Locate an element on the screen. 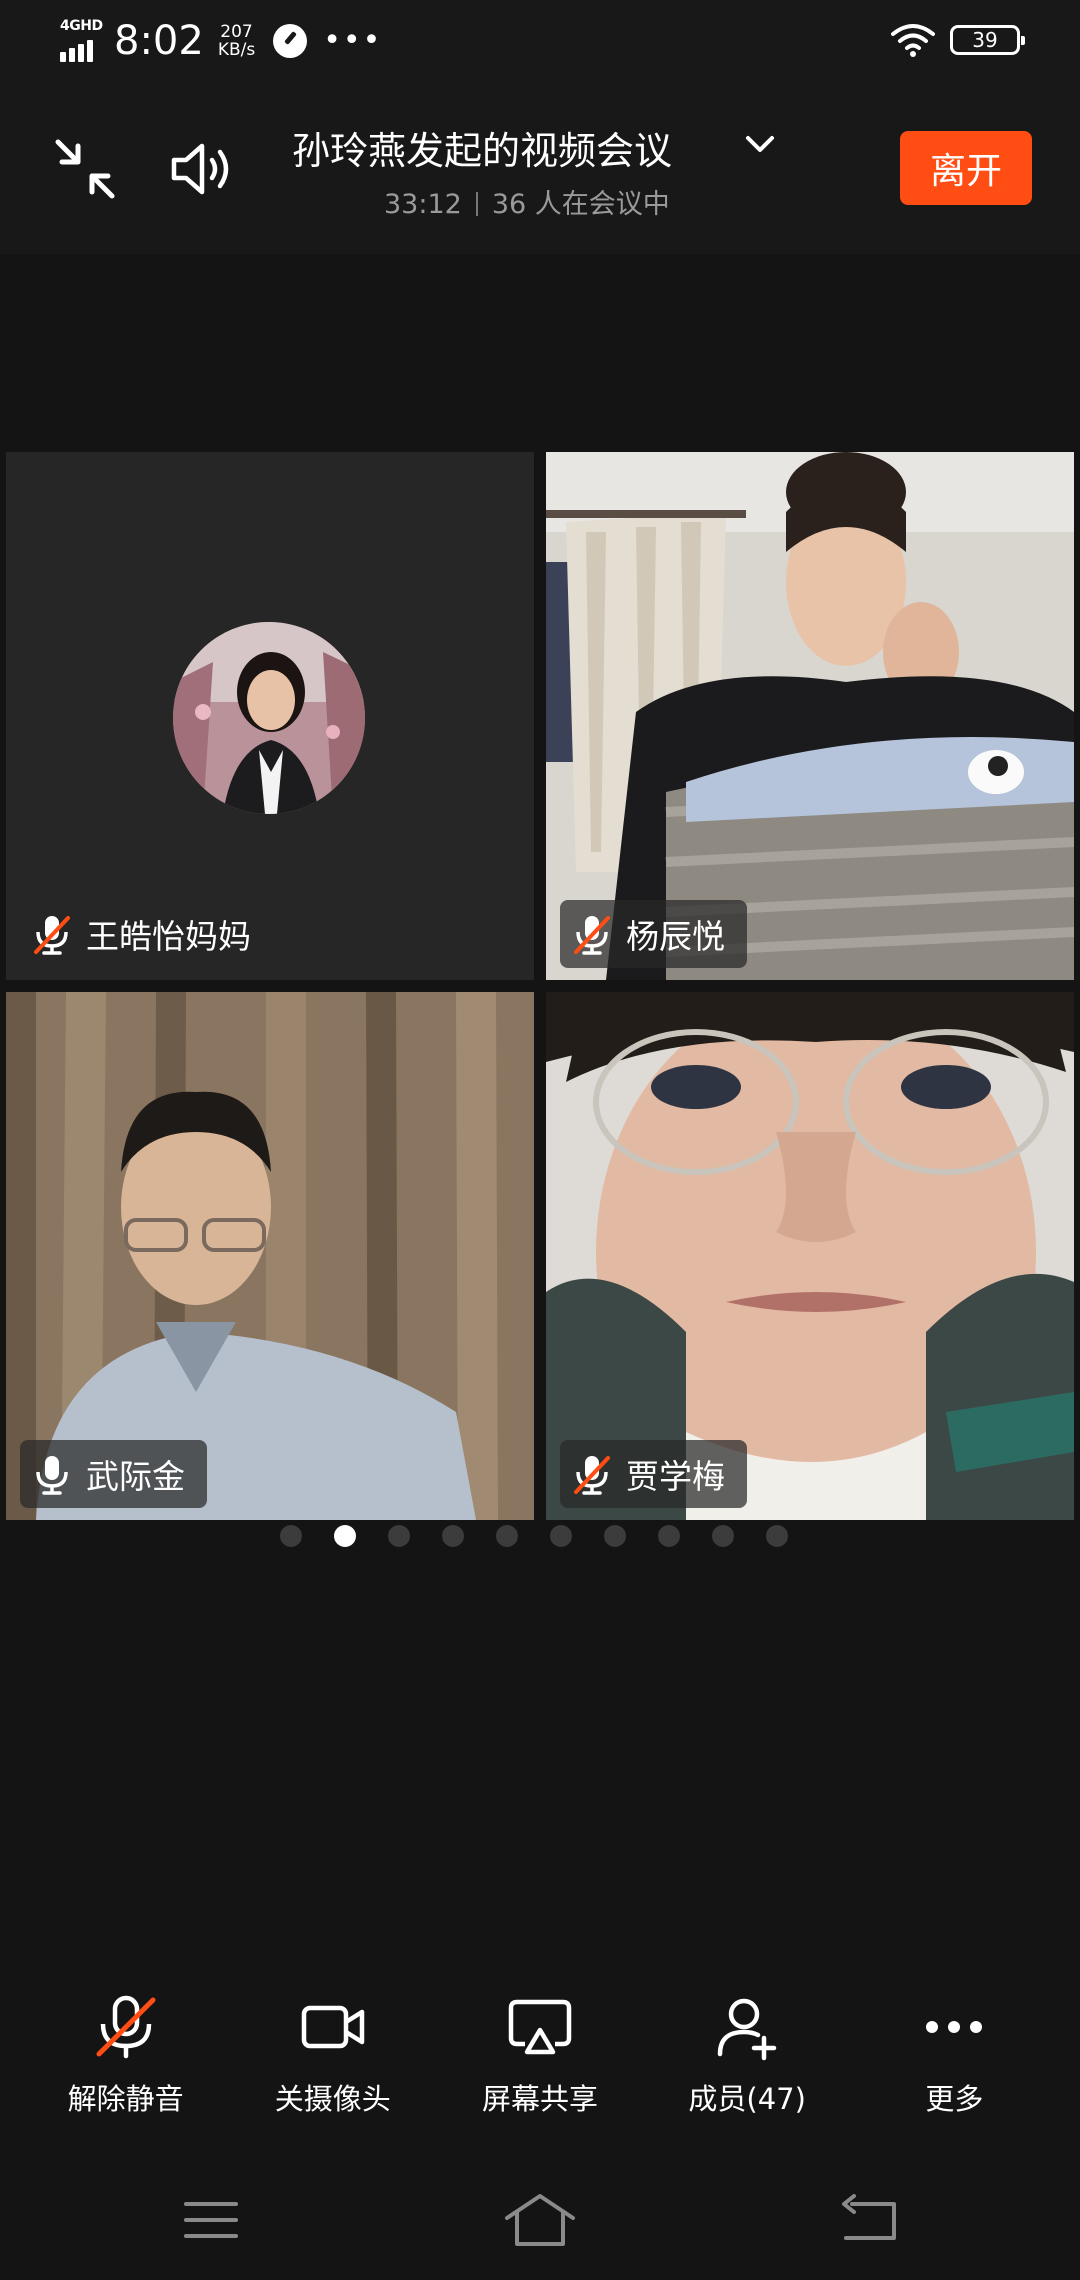 This screenshot has width=1080, height=2280. status-bar: 4GHD 8:02 207 KB/s ••• 39 is located at coordinates (540, 42).